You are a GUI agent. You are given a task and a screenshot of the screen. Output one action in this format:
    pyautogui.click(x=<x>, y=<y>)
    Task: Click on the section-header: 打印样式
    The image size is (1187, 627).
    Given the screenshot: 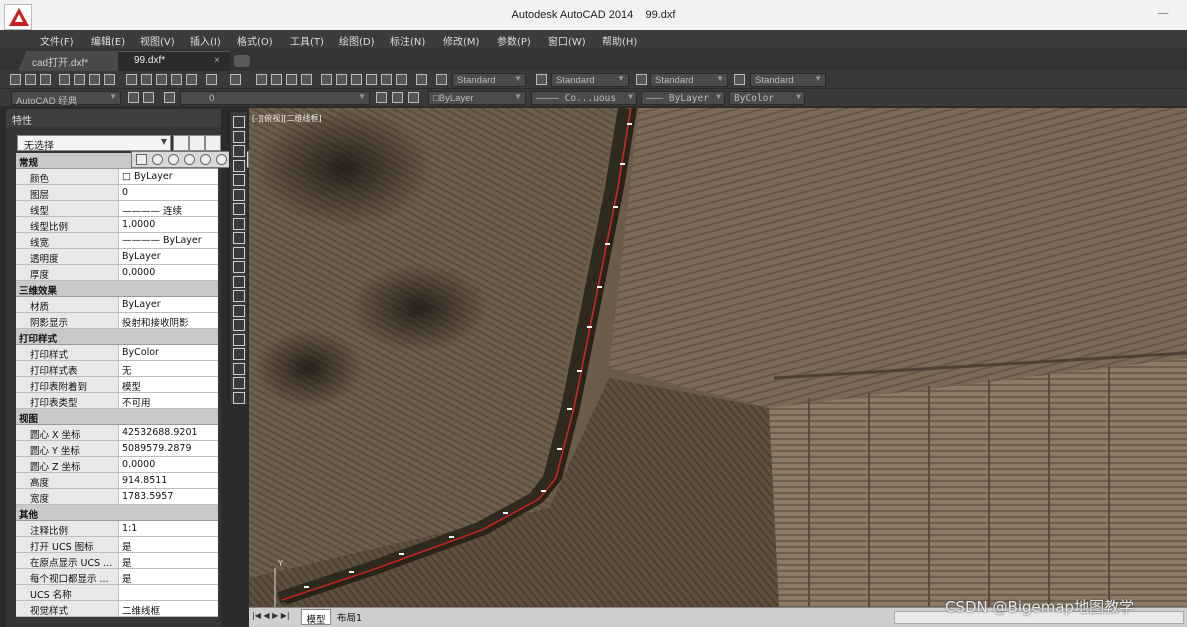 What is the action you would take?
    pyautogui.click(x=117, y=337)
    